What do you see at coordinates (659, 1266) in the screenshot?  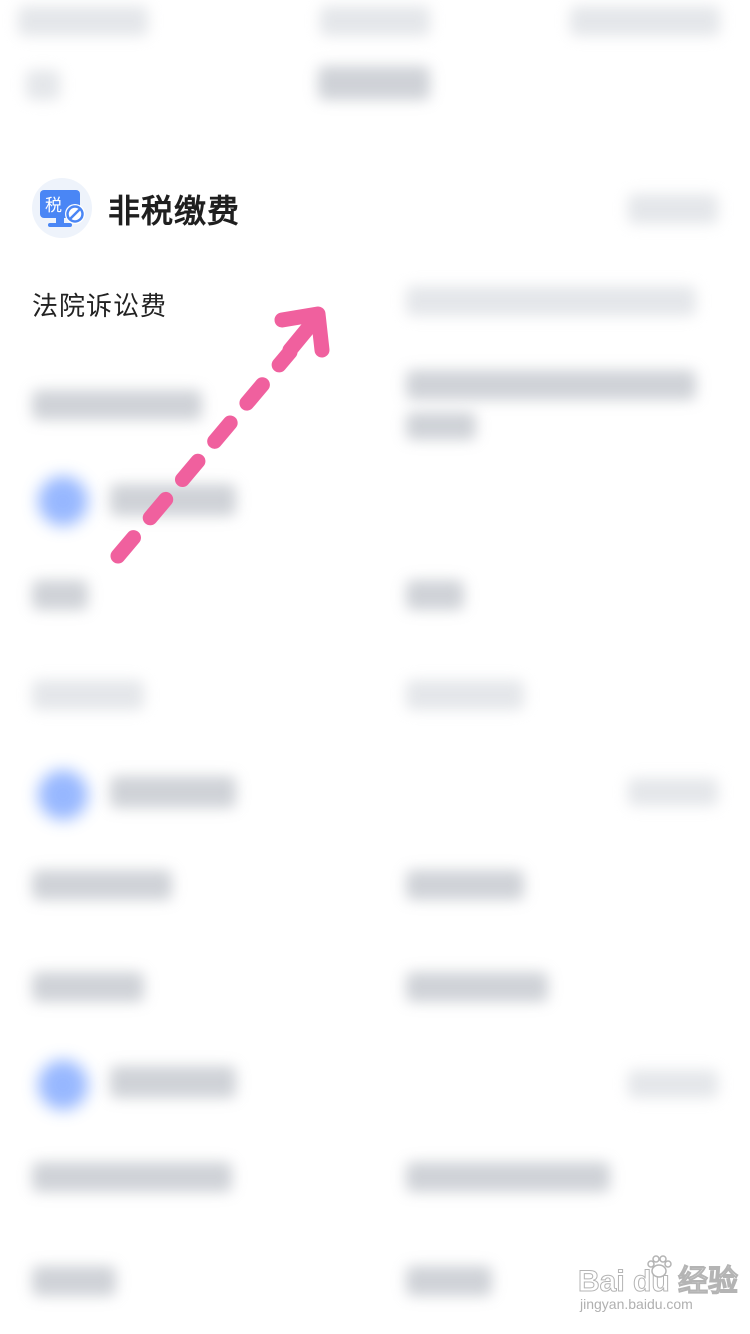 I see `baidu-paw-icon` at bounding box center [659, 1266].